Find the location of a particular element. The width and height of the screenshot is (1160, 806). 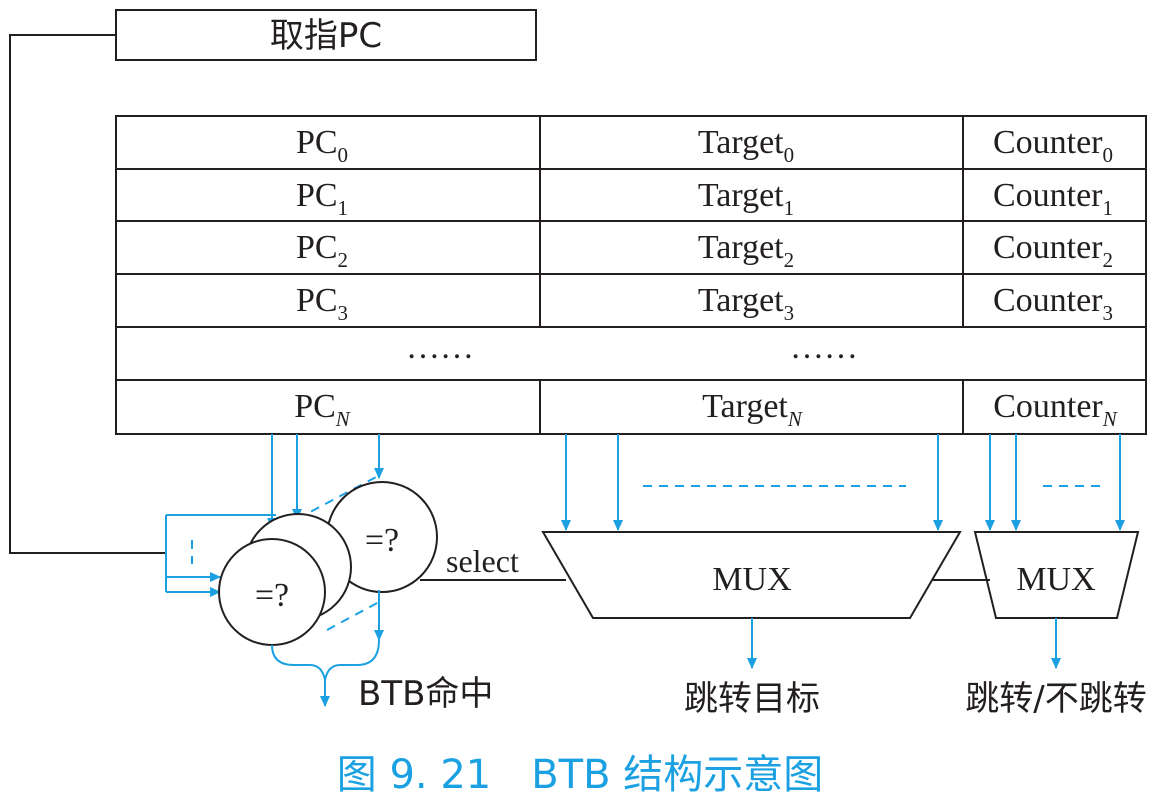

comparator-front-label: =? is located at coordinates (272, 595).